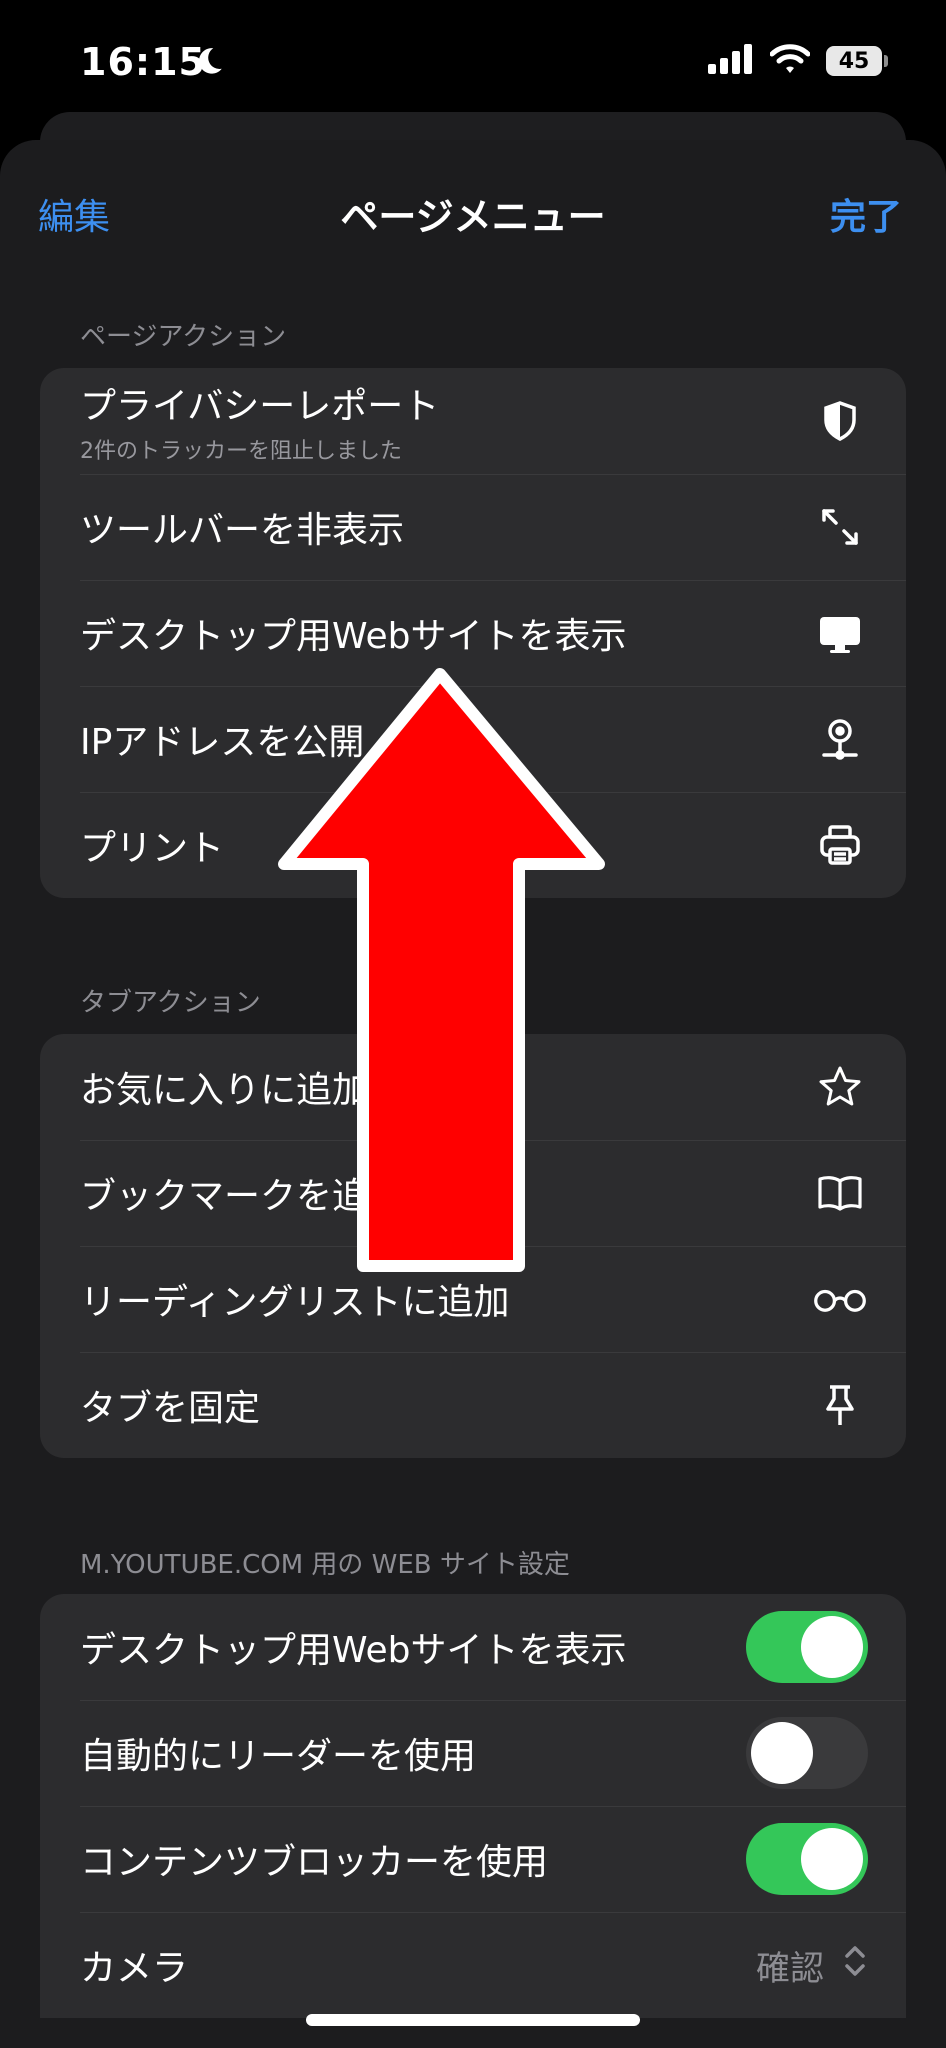 This screenshot has height=2048, width=946. What do you see at coordinates (473, 739) in the screenshot?
I see `show-ip-address-row: IPアドレスを公開` at bounding box center [473, 739].